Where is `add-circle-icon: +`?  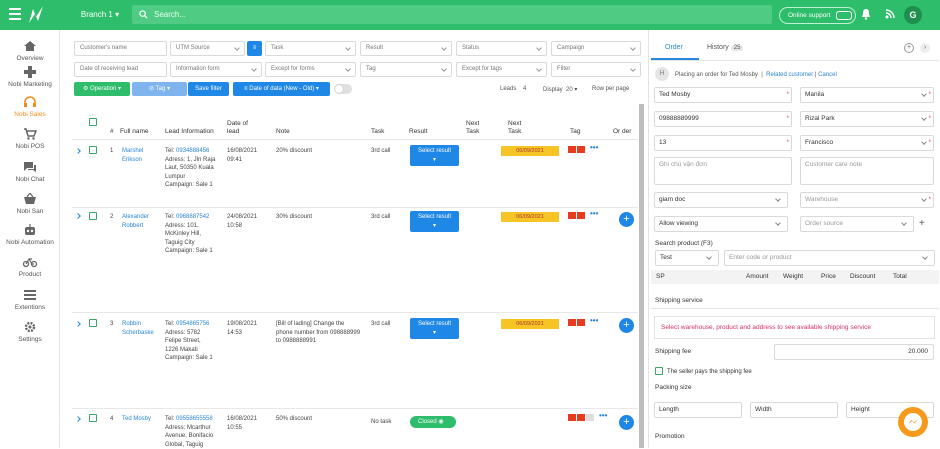
add-circle-icon: + is located at coordinates (909, 48).